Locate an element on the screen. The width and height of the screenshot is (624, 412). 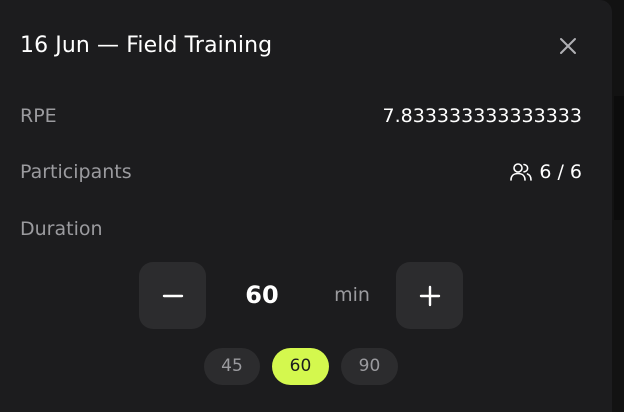
duration-value: 60 is located at coordinates (262, 295).